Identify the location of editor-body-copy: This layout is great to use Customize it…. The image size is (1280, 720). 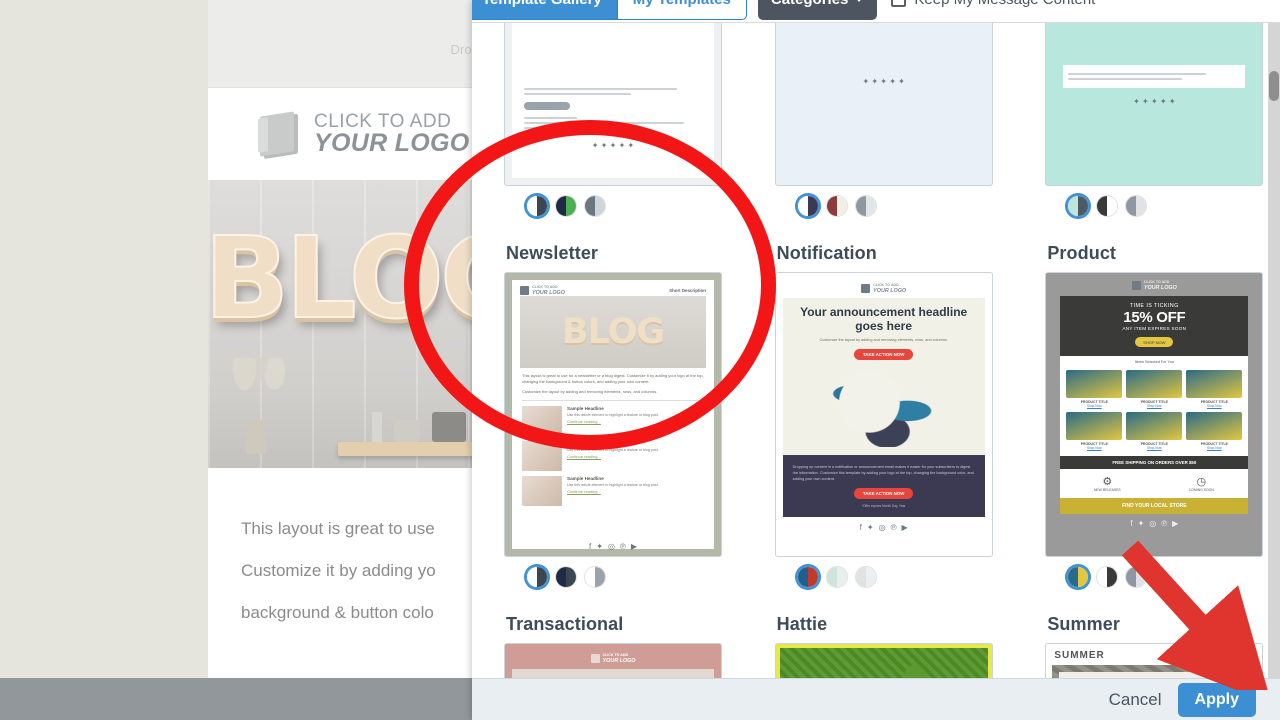
(344, 599).